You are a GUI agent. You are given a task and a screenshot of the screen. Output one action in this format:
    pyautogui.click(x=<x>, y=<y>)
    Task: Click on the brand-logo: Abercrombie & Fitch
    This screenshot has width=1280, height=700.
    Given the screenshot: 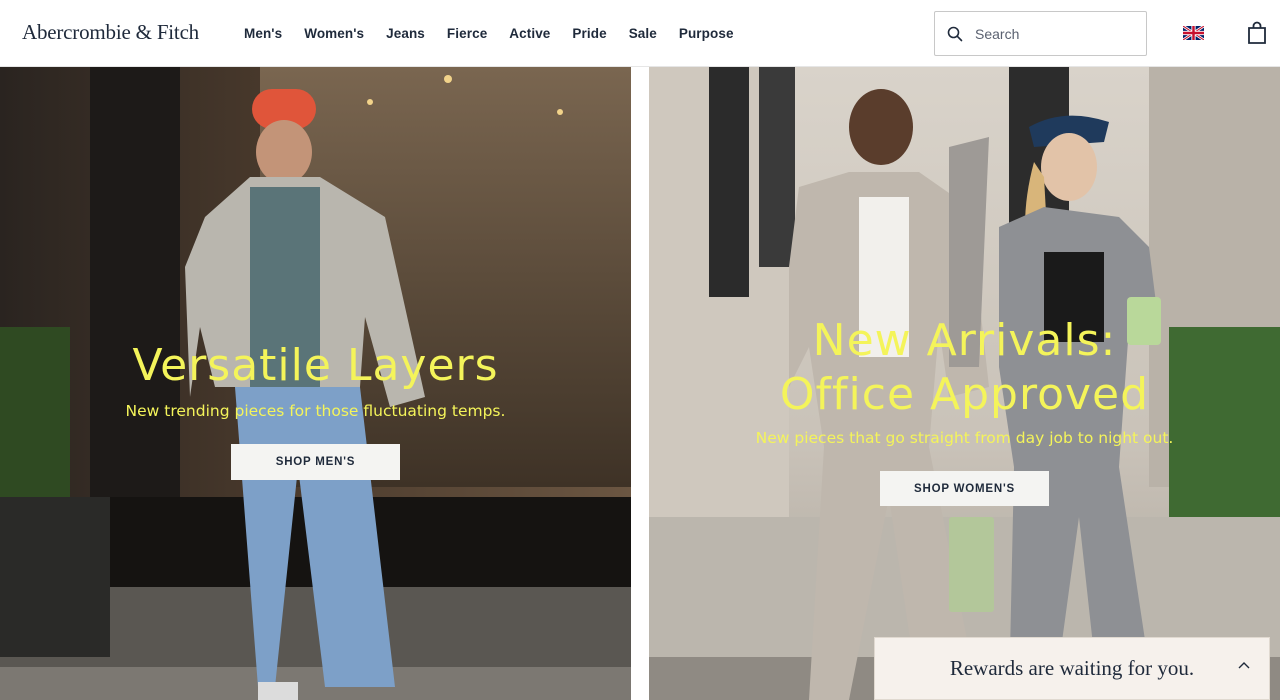 What is the action you would take?
    pyautogui.click(x=110, y=32)
    